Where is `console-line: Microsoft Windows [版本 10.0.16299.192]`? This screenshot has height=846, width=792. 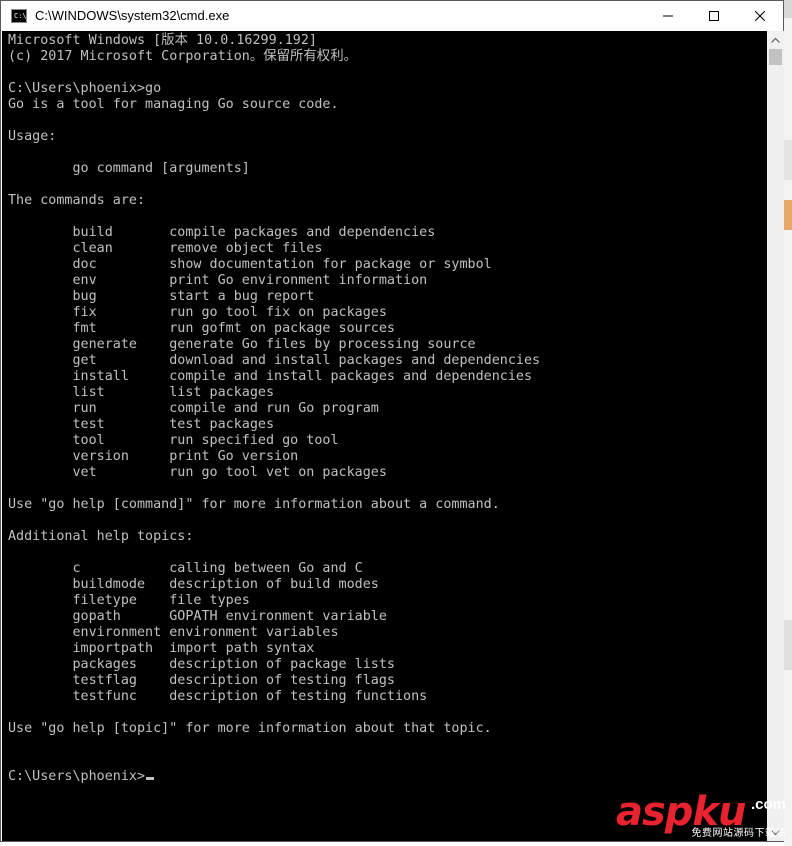 console-line: Microsoft Windows [版本 10.0.16299.192] is located at coordinates (162, 40).